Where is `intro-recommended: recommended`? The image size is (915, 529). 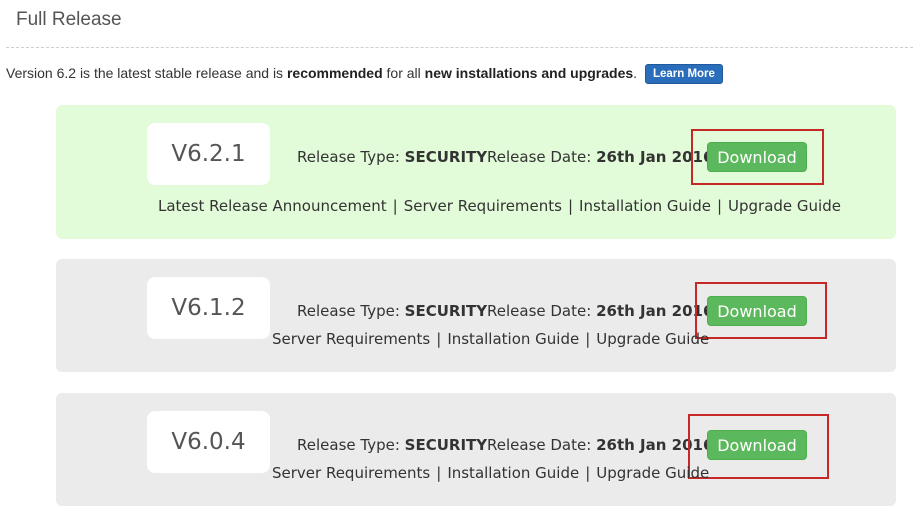
intro-recommended: recommended is located at coordinates (334, 73).